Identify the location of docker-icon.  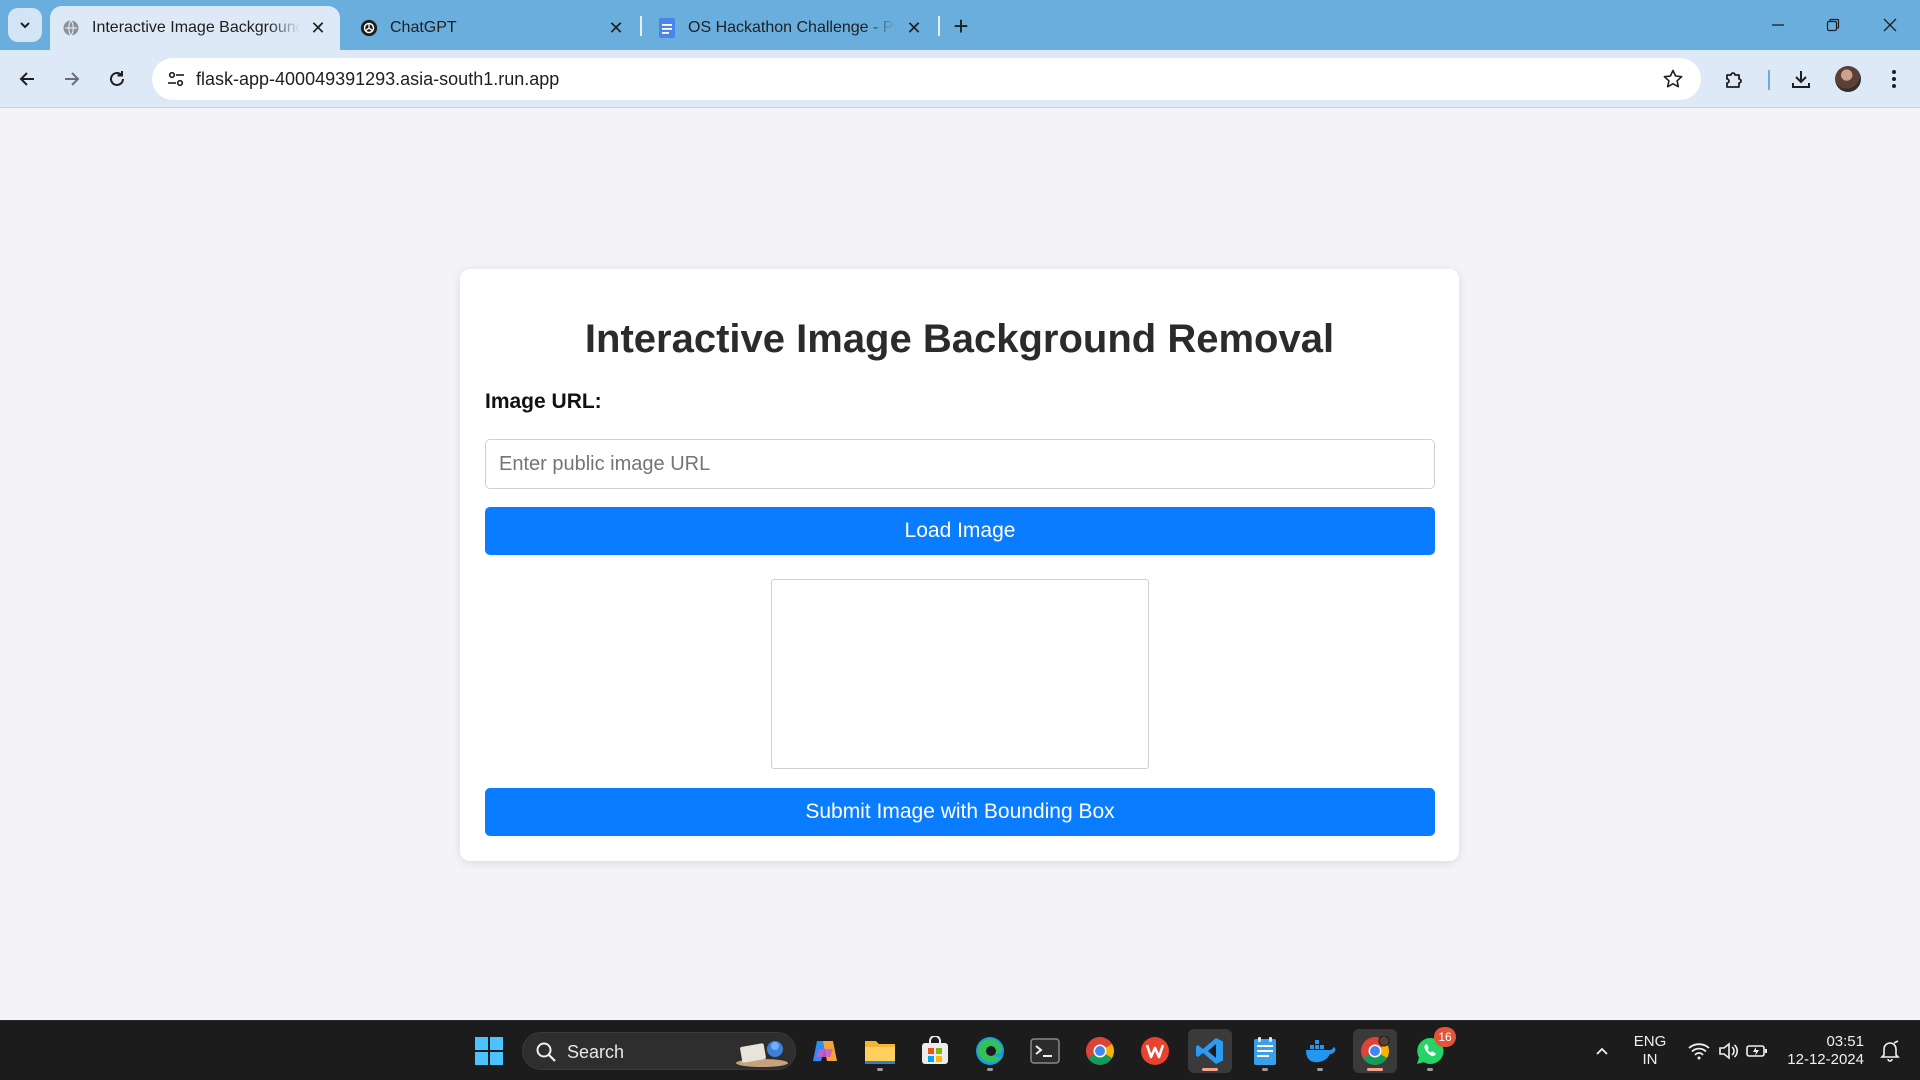
(1321, 1051).